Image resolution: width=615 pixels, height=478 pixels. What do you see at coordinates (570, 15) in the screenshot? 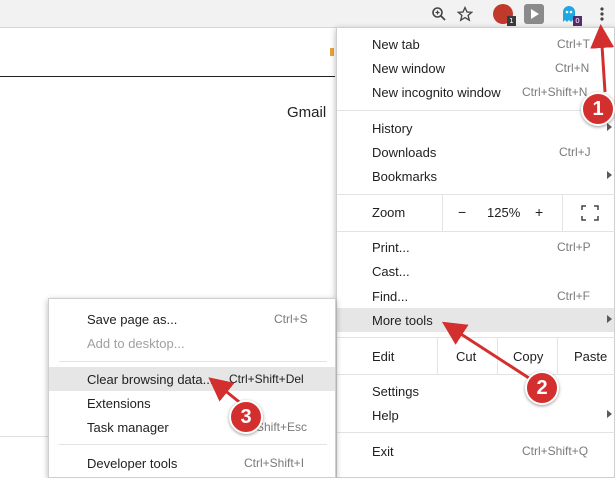
I see `extension-ghost-icon: 0` at bounding box center [570, 15].